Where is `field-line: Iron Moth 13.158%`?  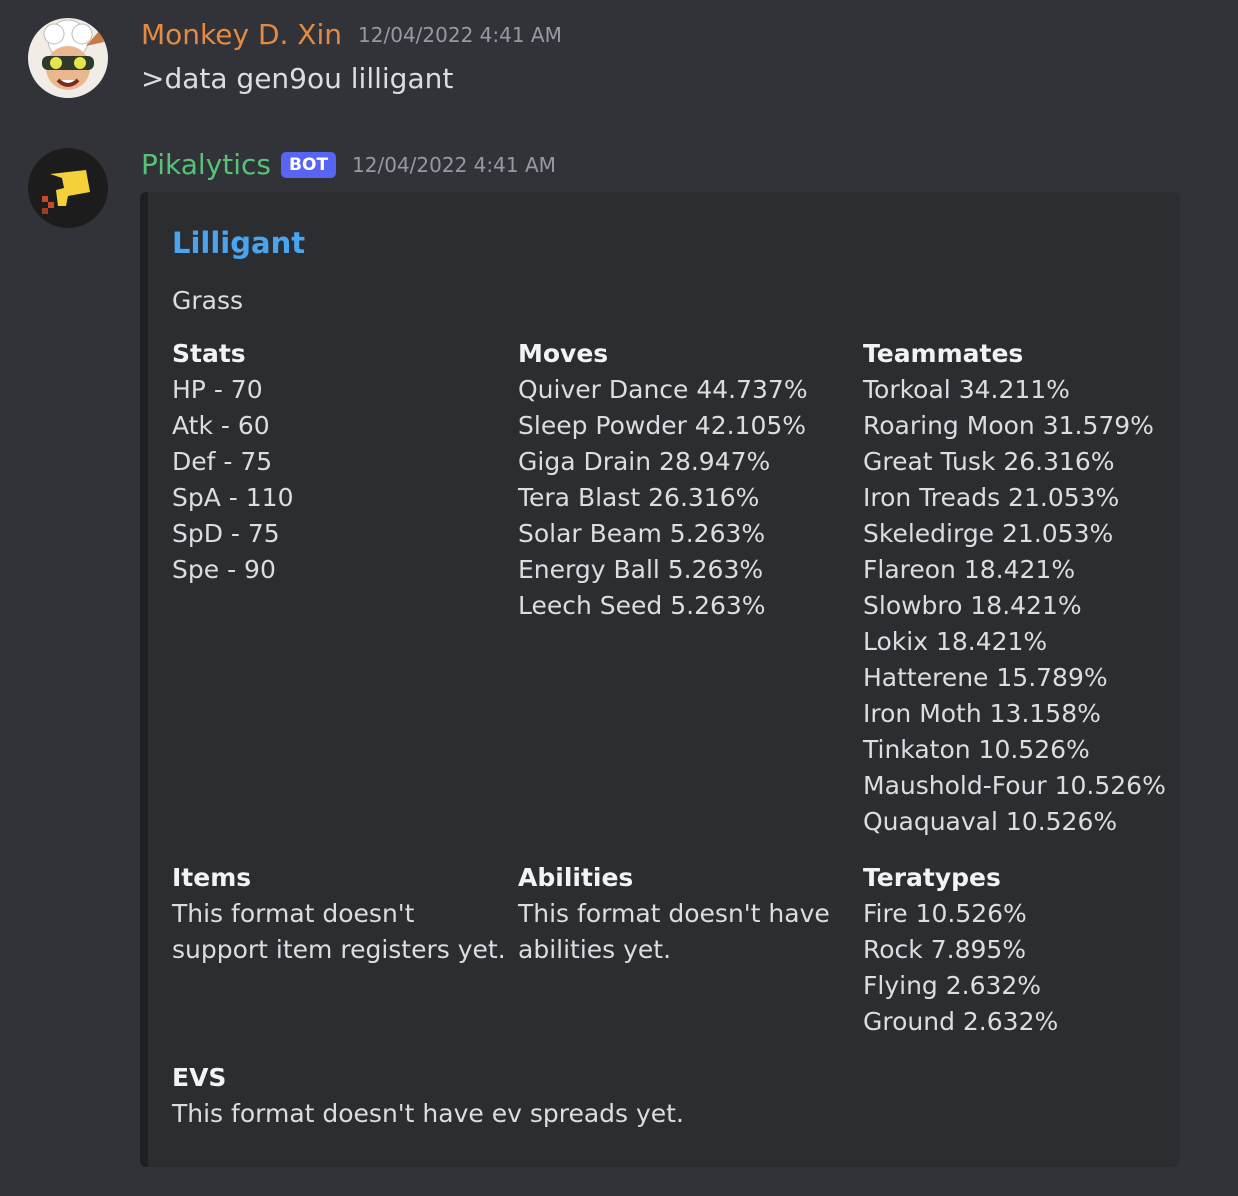
field-line: Iron Moth 13.158% is located at coordinates (982, 713).